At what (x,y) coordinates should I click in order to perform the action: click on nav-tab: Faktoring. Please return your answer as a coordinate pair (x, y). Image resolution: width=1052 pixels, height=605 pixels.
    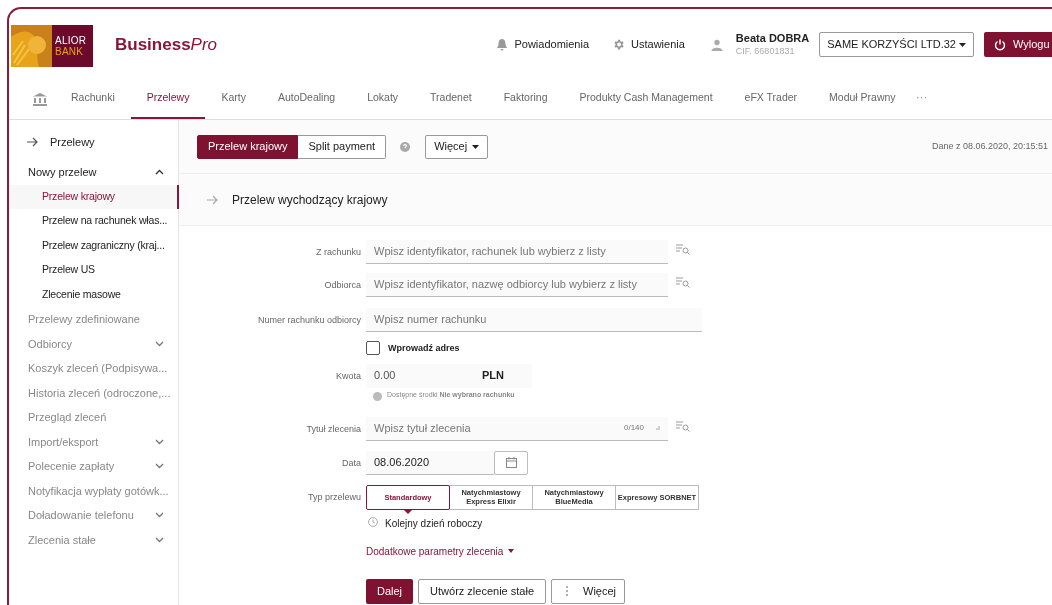
    Looking at the image, I should click on (525, 104).